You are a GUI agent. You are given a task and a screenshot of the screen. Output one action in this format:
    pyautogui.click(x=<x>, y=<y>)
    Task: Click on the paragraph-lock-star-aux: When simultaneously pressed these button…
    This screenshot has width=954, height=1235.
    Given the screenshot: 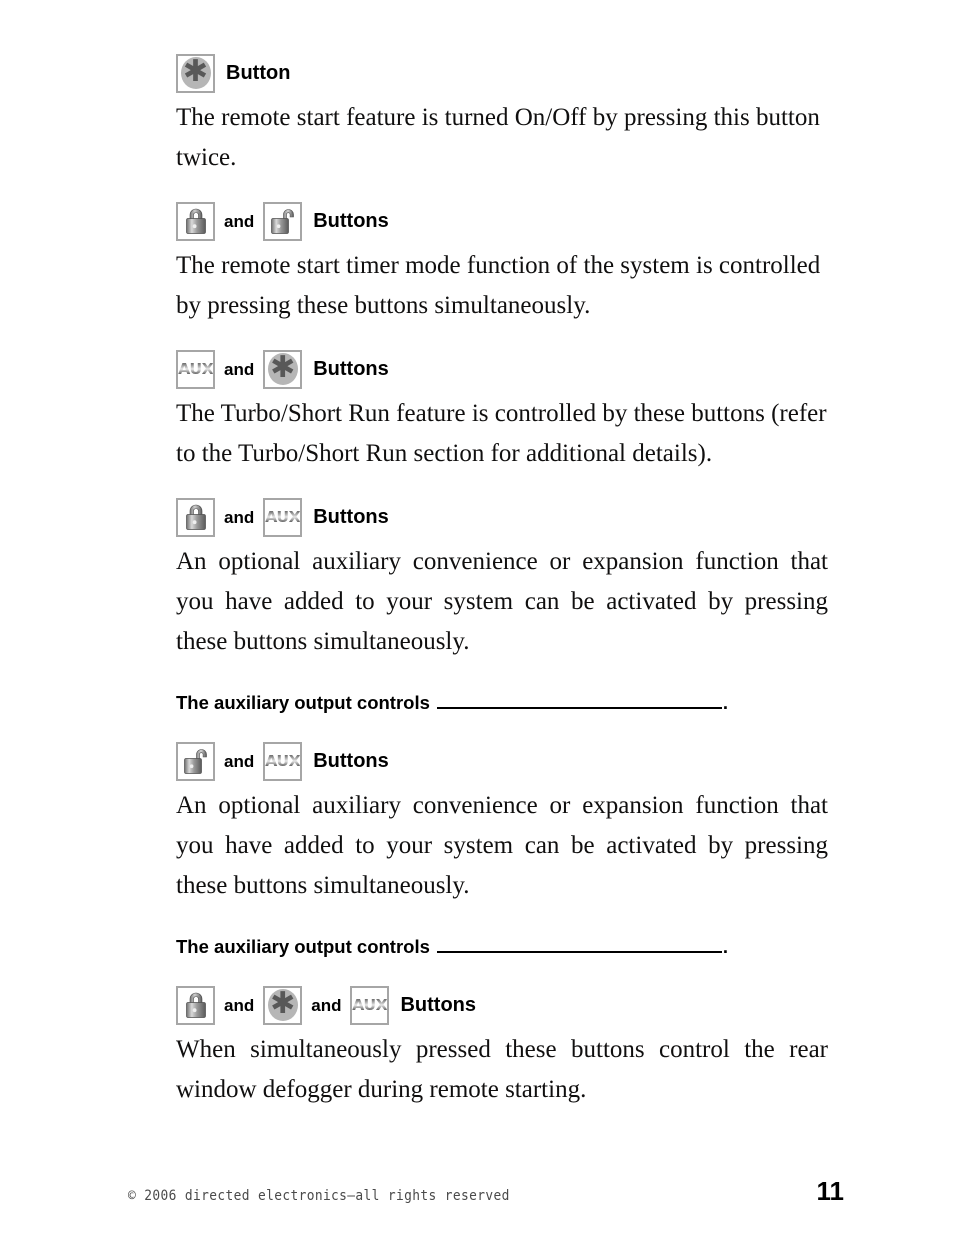 What is the action you would take?
    pyautogui.click(x=502, y=1069)
    